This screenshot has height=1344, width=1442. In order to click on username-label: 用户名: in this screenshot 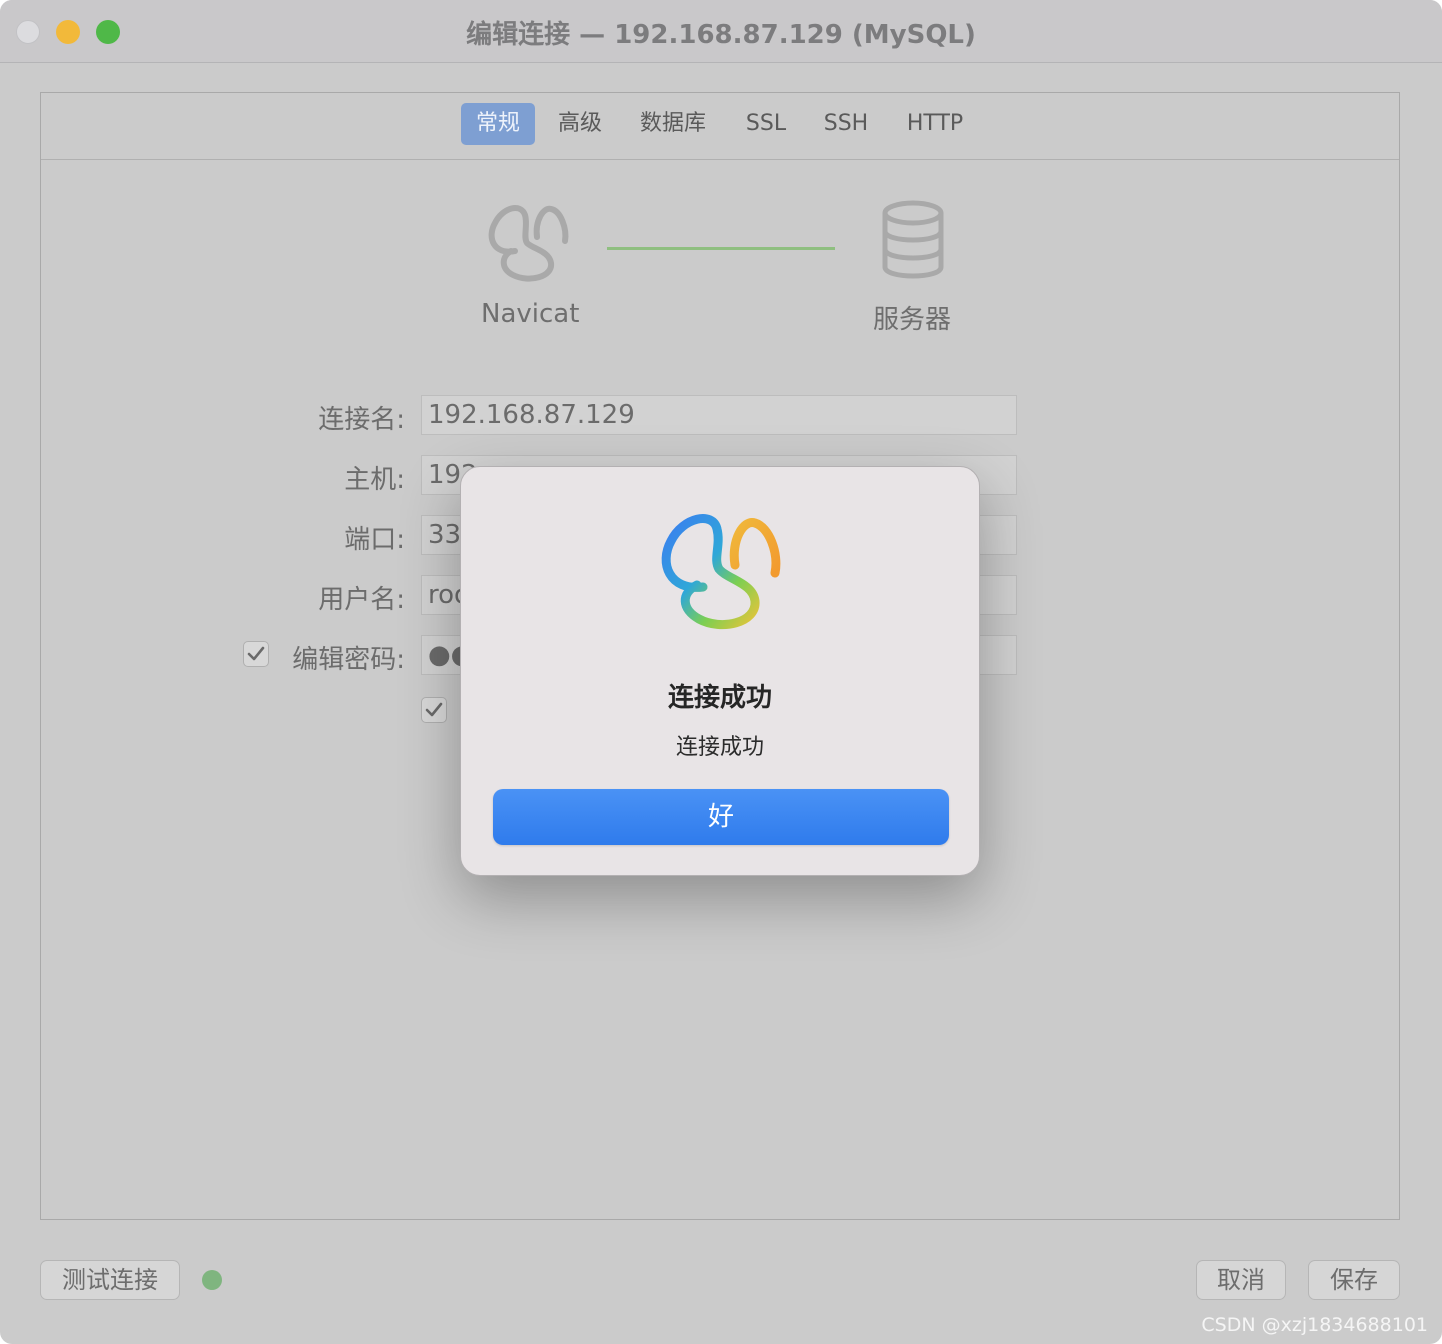, I will do `click(361, 600)`.